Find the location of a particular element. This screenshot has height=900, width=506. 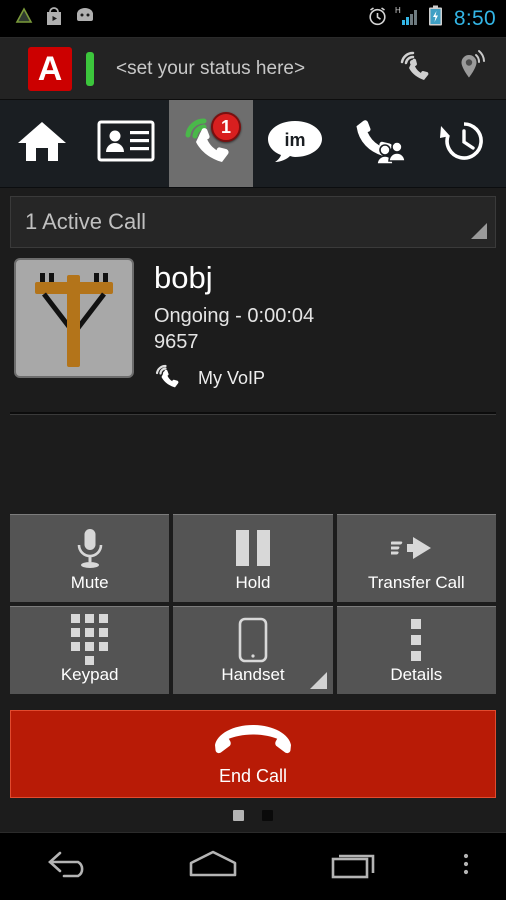

conference-call-icon is located at coordinates (379, 143).